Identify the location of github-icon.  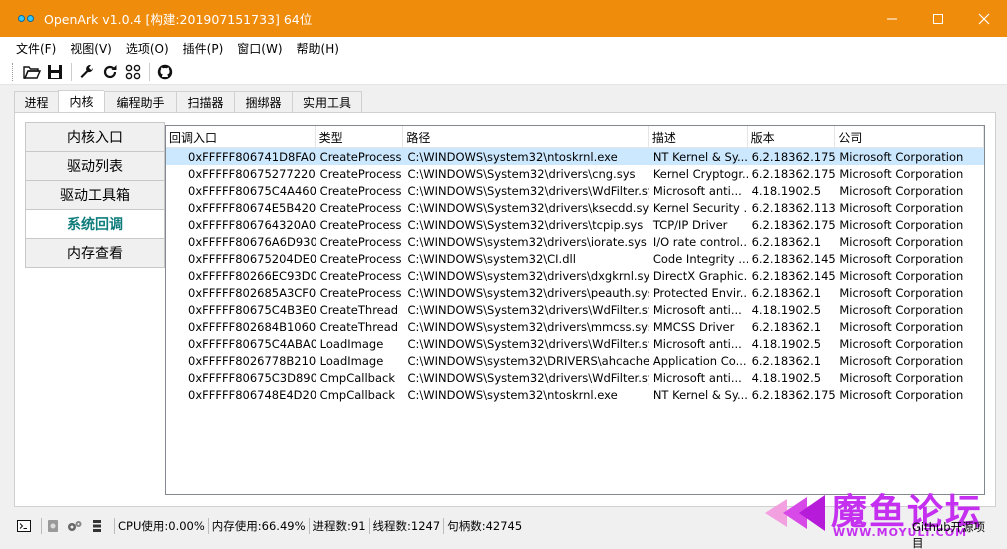
(165, 71).